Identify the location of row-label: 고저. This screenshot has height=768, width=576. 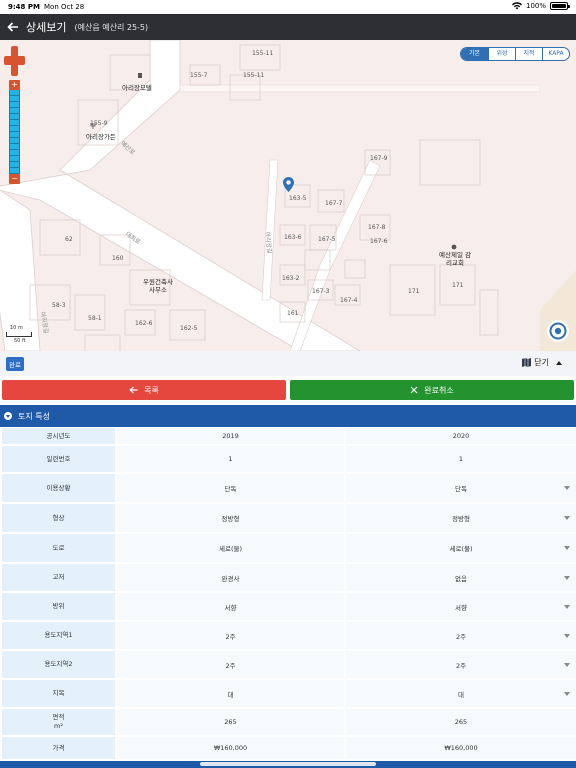
(58, 577).